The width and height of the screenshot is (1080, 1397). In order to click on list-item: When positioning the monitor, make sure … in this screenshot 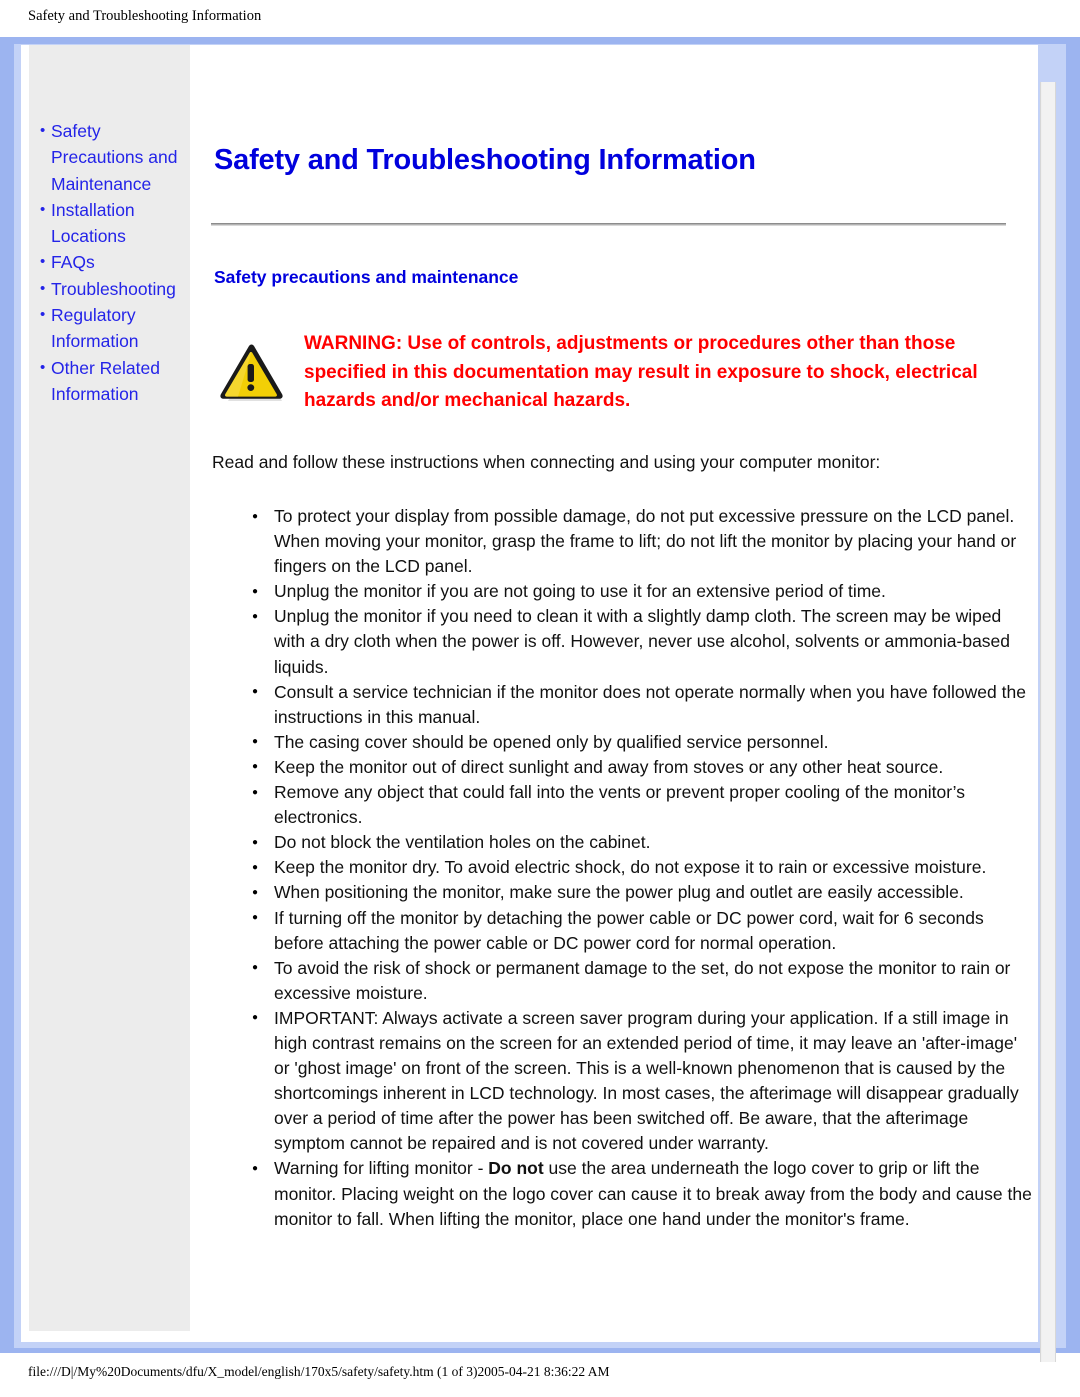, I will do `click(641, 892)`.